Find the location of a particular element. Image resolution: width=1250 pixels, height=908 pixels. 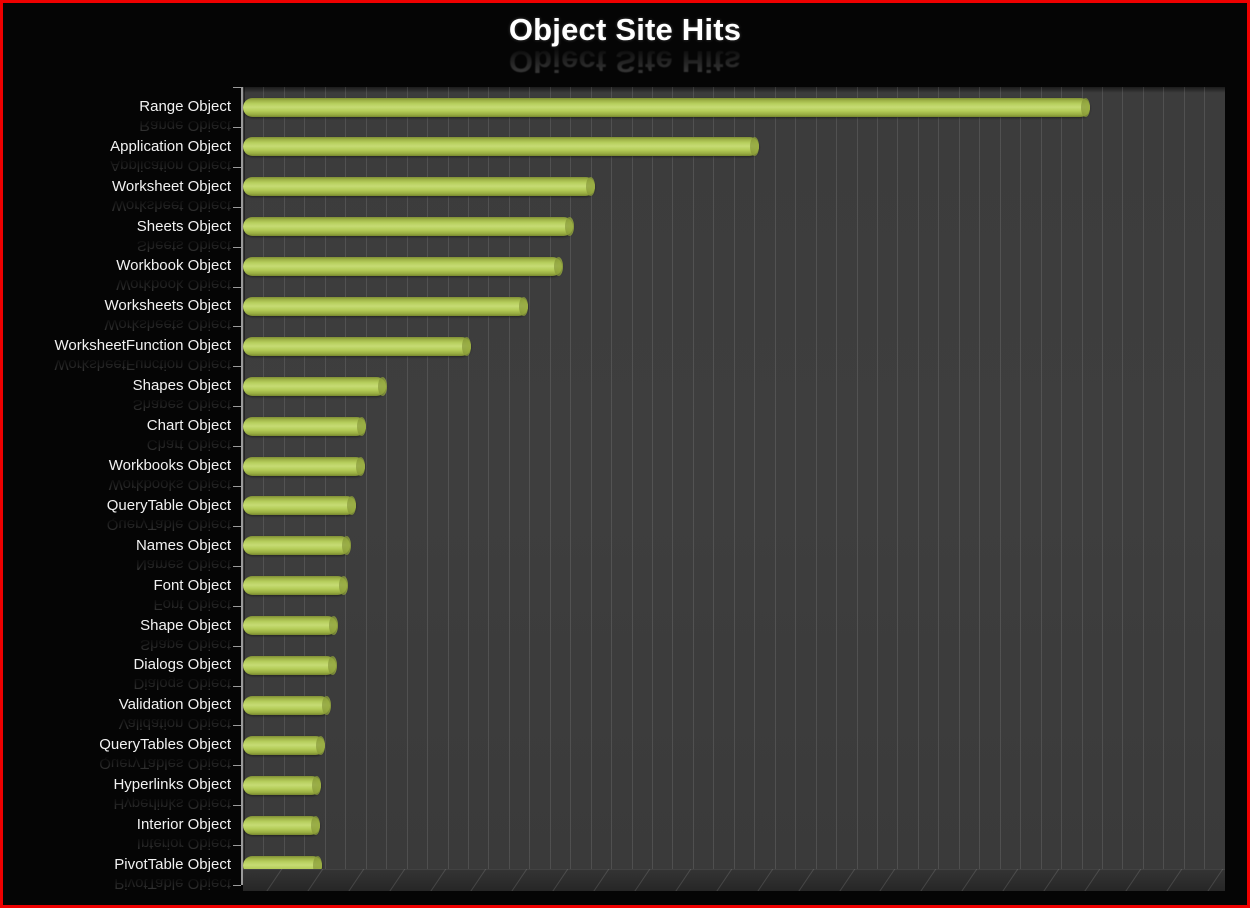

category-row: Dialogs Object Dialogs Object is located at coordinates (625, 669).